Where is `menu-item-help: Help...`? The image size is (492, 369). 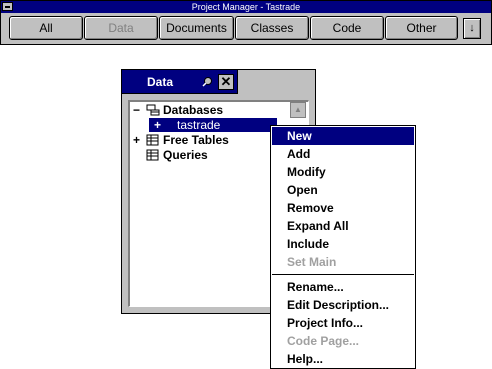 menu-item-help: Help... is located at coordinates (343, 359).